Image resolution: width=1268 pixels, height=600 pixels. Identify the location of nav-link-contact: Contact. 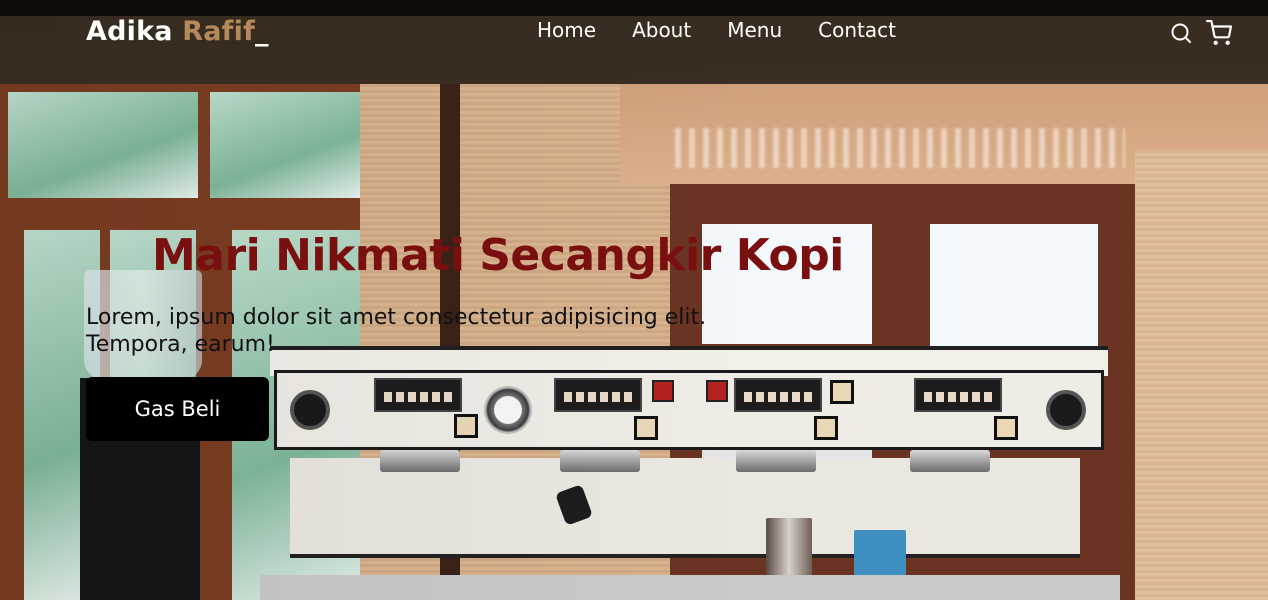
(857, 30).